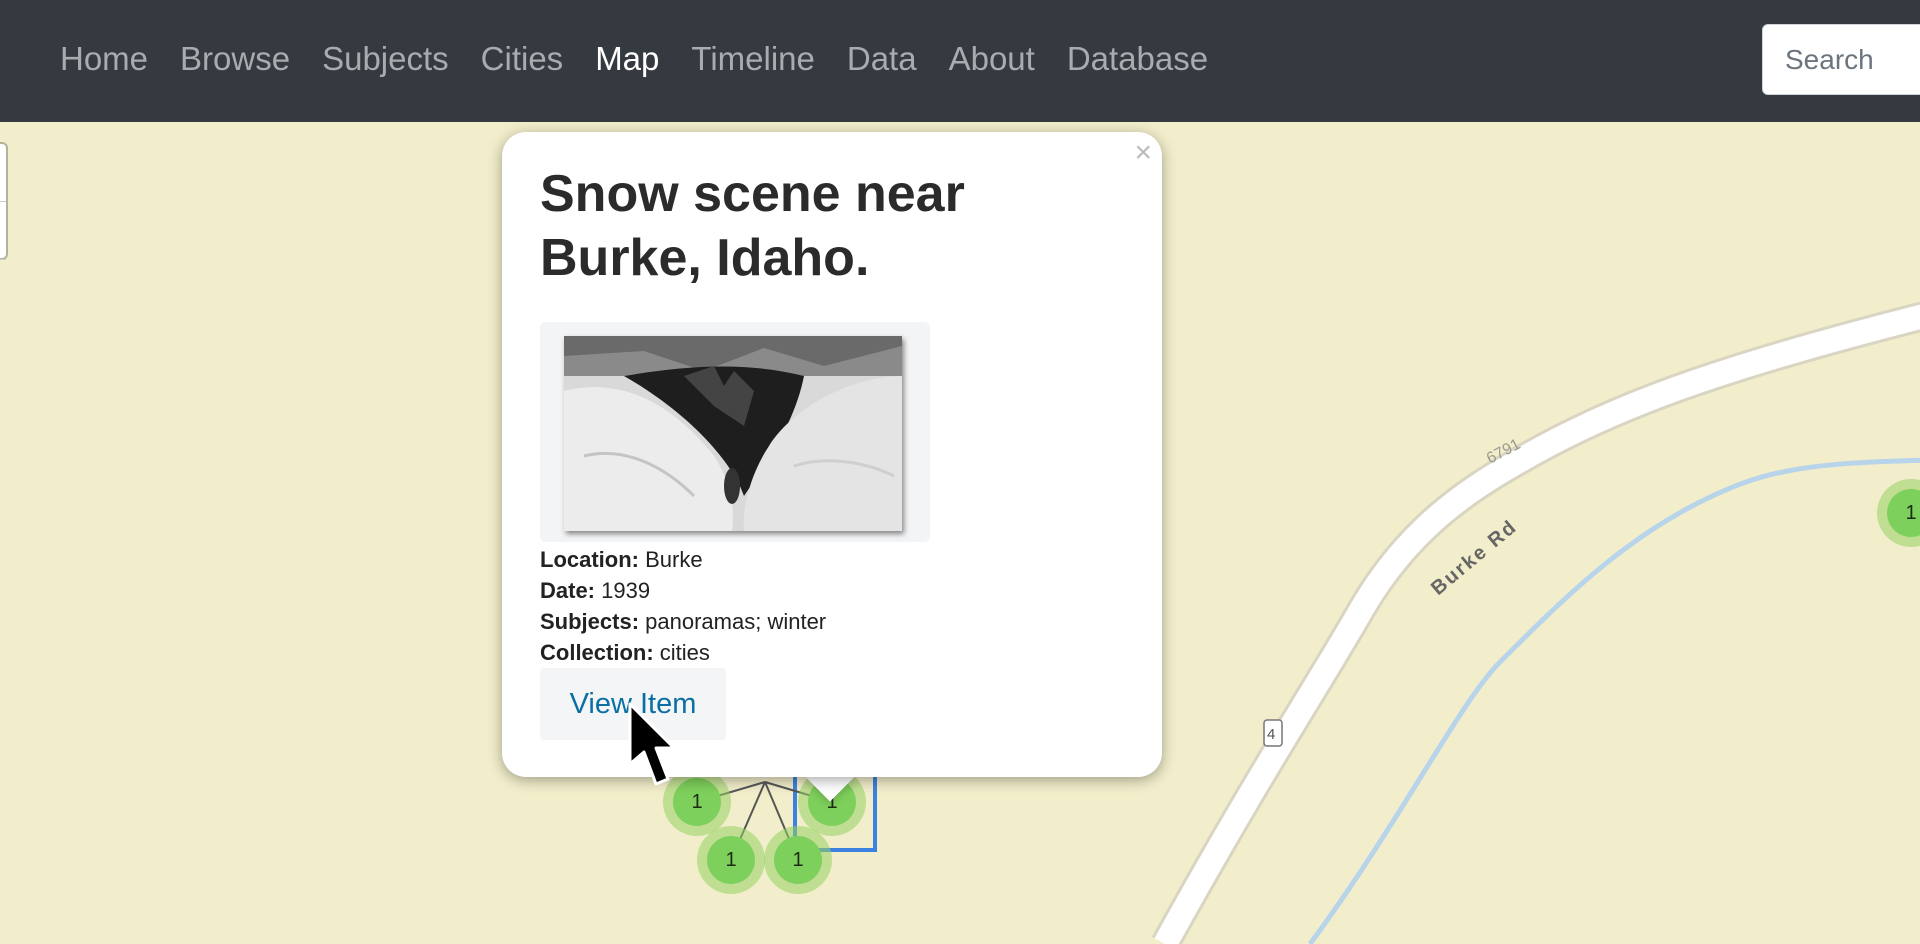  Describe the element at coordinates (1143, 153) in the screenshot. I see `close-icon: ×` at that location.